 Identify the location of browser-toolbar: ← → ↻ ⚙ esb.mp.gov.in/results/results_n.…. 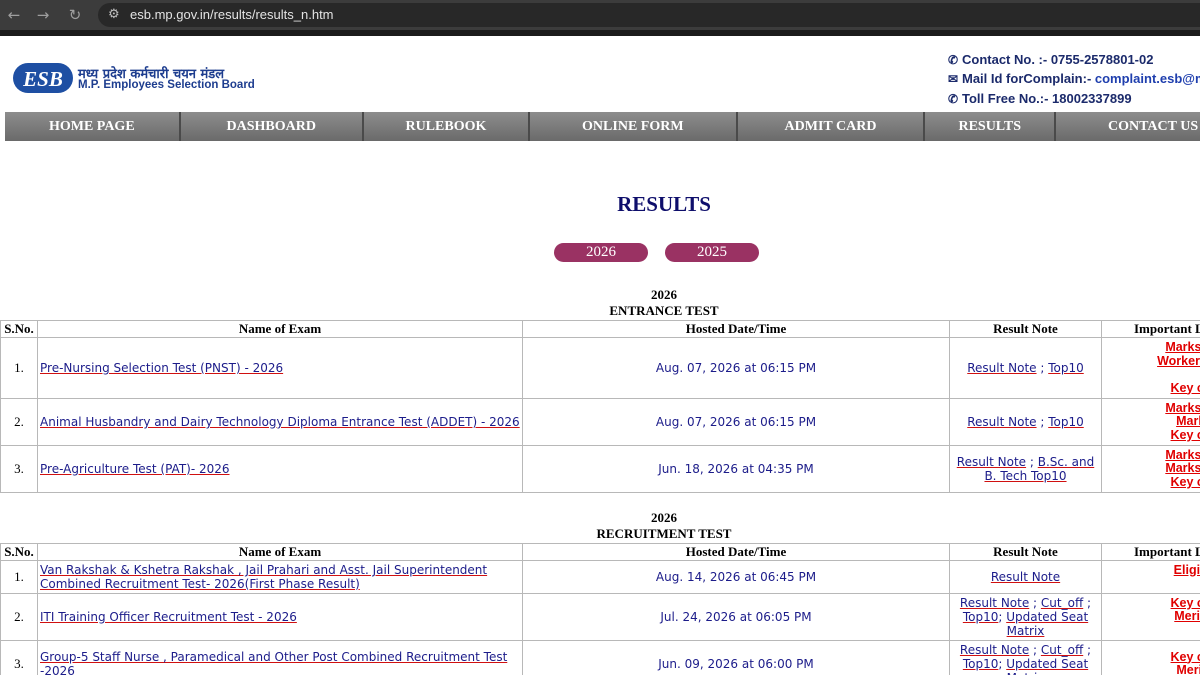
(600, 15).